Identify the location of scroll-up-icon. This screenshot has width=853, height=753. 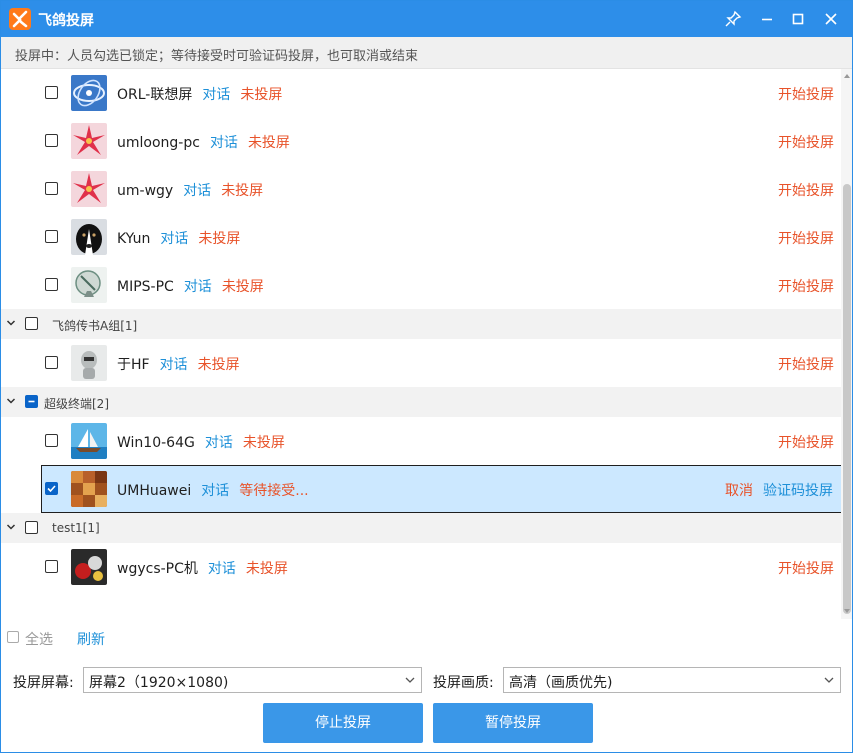
(847, 76).